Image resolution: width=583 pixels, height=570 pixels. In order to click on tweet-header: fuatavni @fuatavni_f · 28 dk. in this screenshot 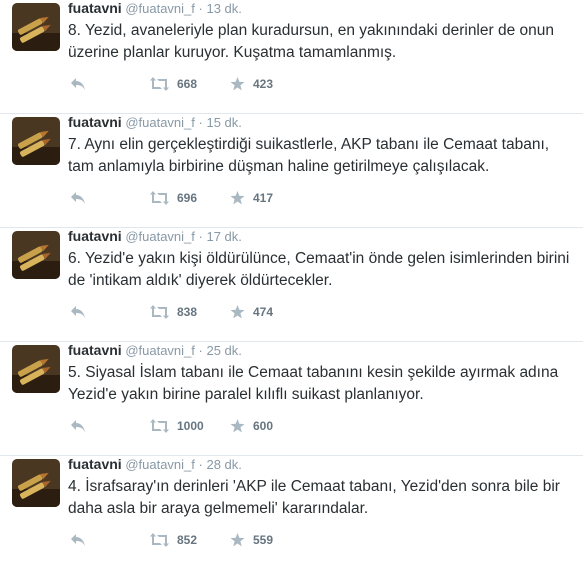, I will do `click(155, 464)`.